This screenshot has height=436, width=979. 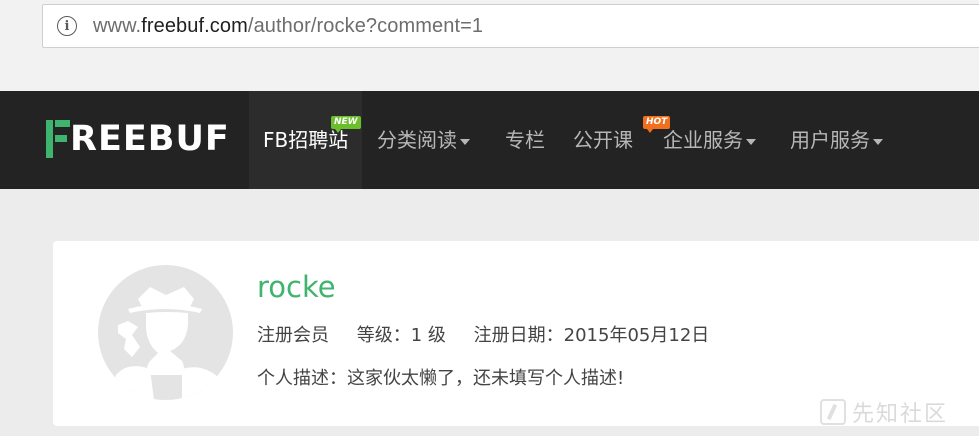 What do you see at coordinates (510, 26) in the screenshot?
I see `address-bar: i www.freebuf.com/author/rocke?comment=1` at bounding box center [510, 26].